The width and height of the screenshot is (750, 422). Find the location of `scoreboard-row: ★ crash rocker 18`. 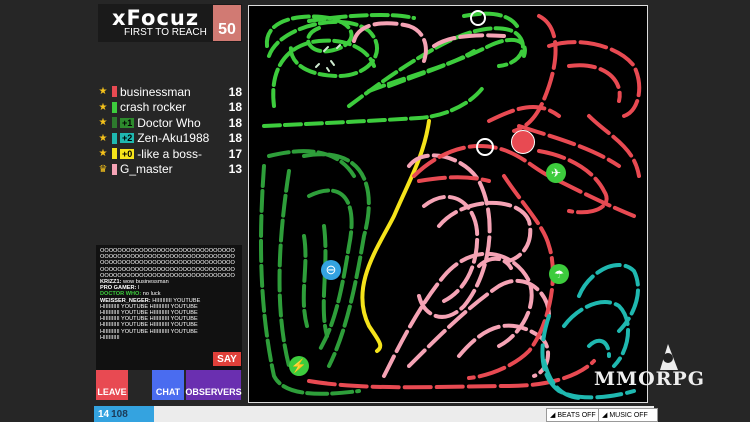

scoreboard-row: ★ crash rocker 18 is located at coordinates (169, 108).